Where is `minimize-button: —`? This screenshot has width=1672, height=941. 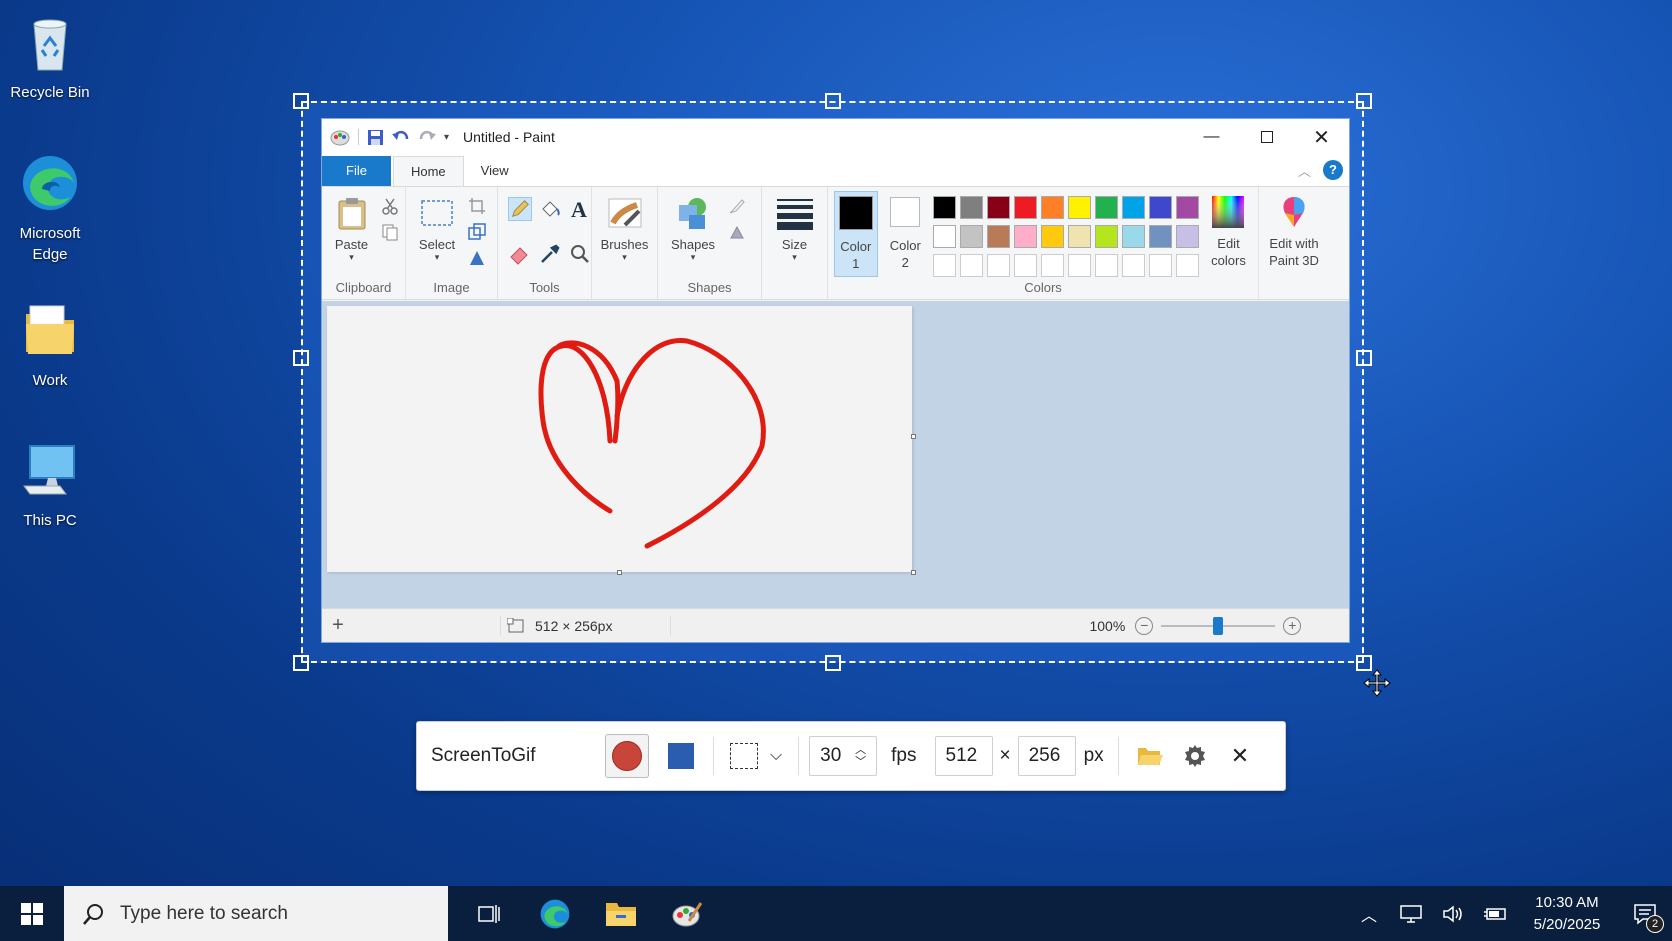 minimize-button: — is located at coordinates (1211, 137).